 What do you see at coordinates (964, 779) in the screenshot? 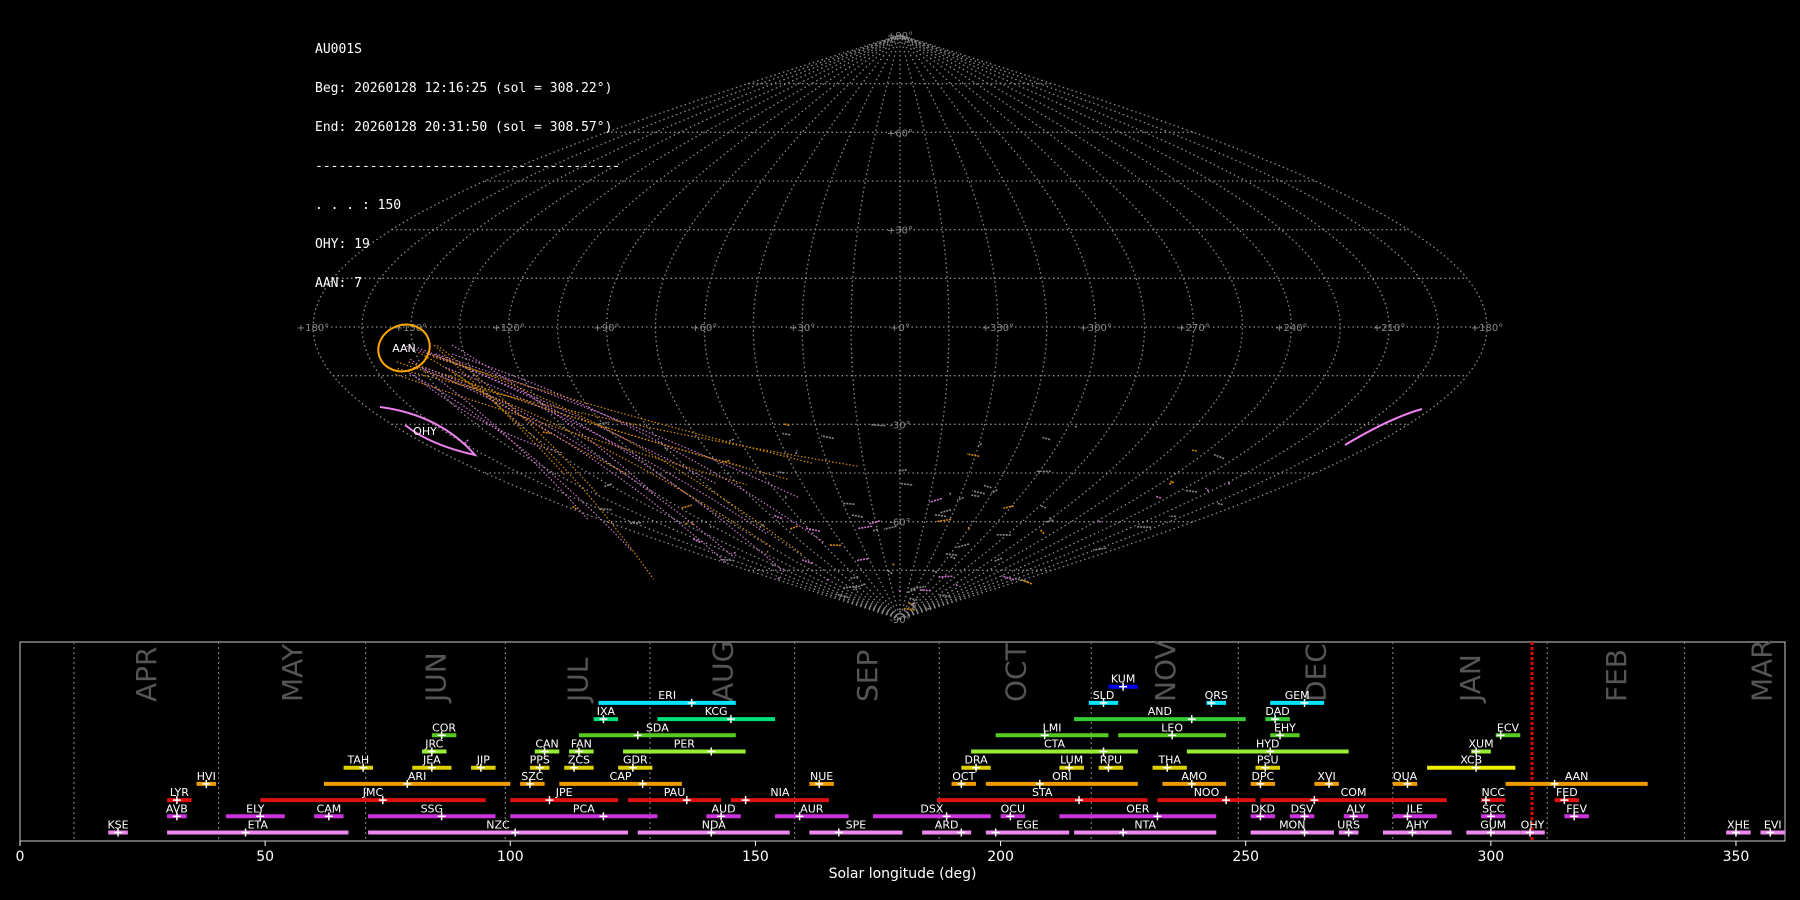
I see `shower-oct: OCT` at bounding box center [964, 779].